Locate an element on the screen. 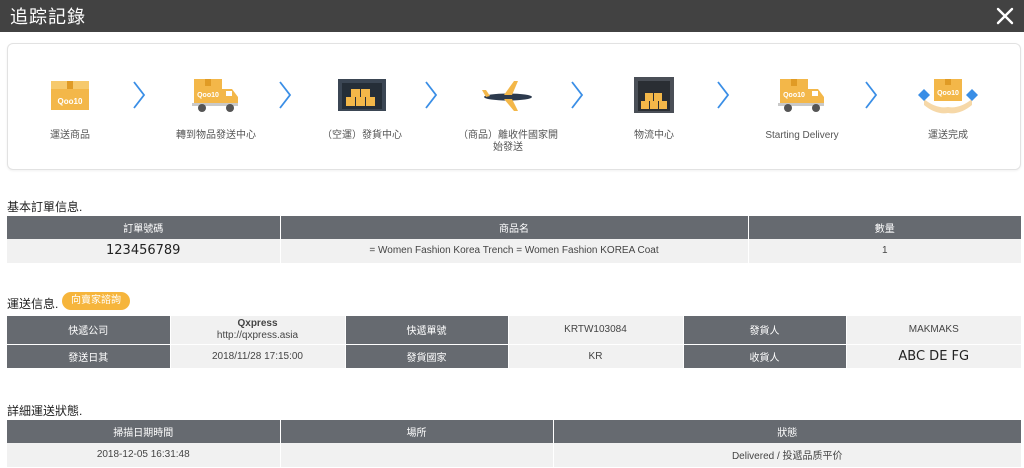 This screenshot has height=468, width=1024. step-air-shipping-center: （空運）發貨中心 is located at coordinates (362, 108).